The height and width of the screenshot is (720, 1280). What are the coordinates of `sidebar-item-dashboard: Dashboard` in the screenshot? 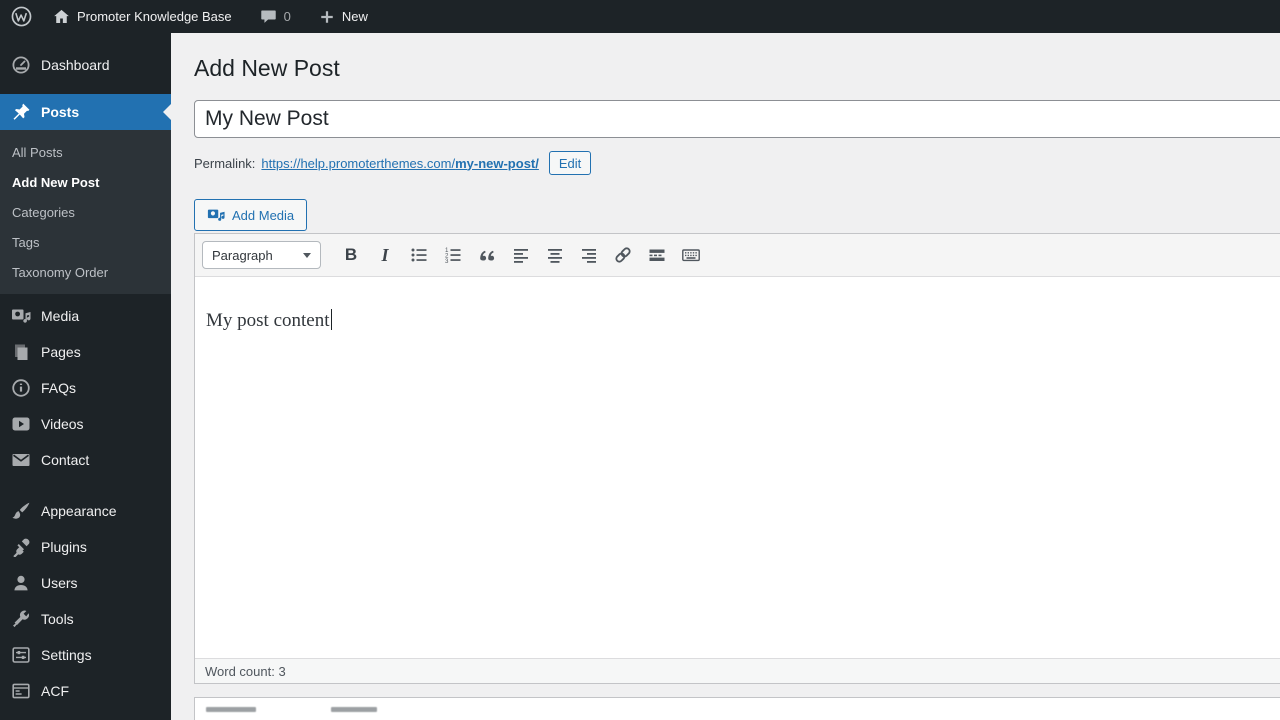 It's located at (85, 65).